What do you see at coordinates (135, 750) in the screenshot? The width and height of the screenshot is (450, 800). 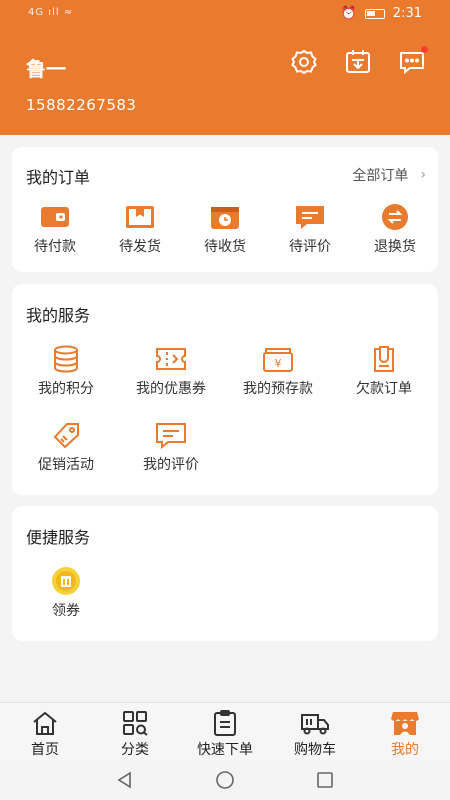 I see `tab-label: 分类` at bounding box center [135, 750].